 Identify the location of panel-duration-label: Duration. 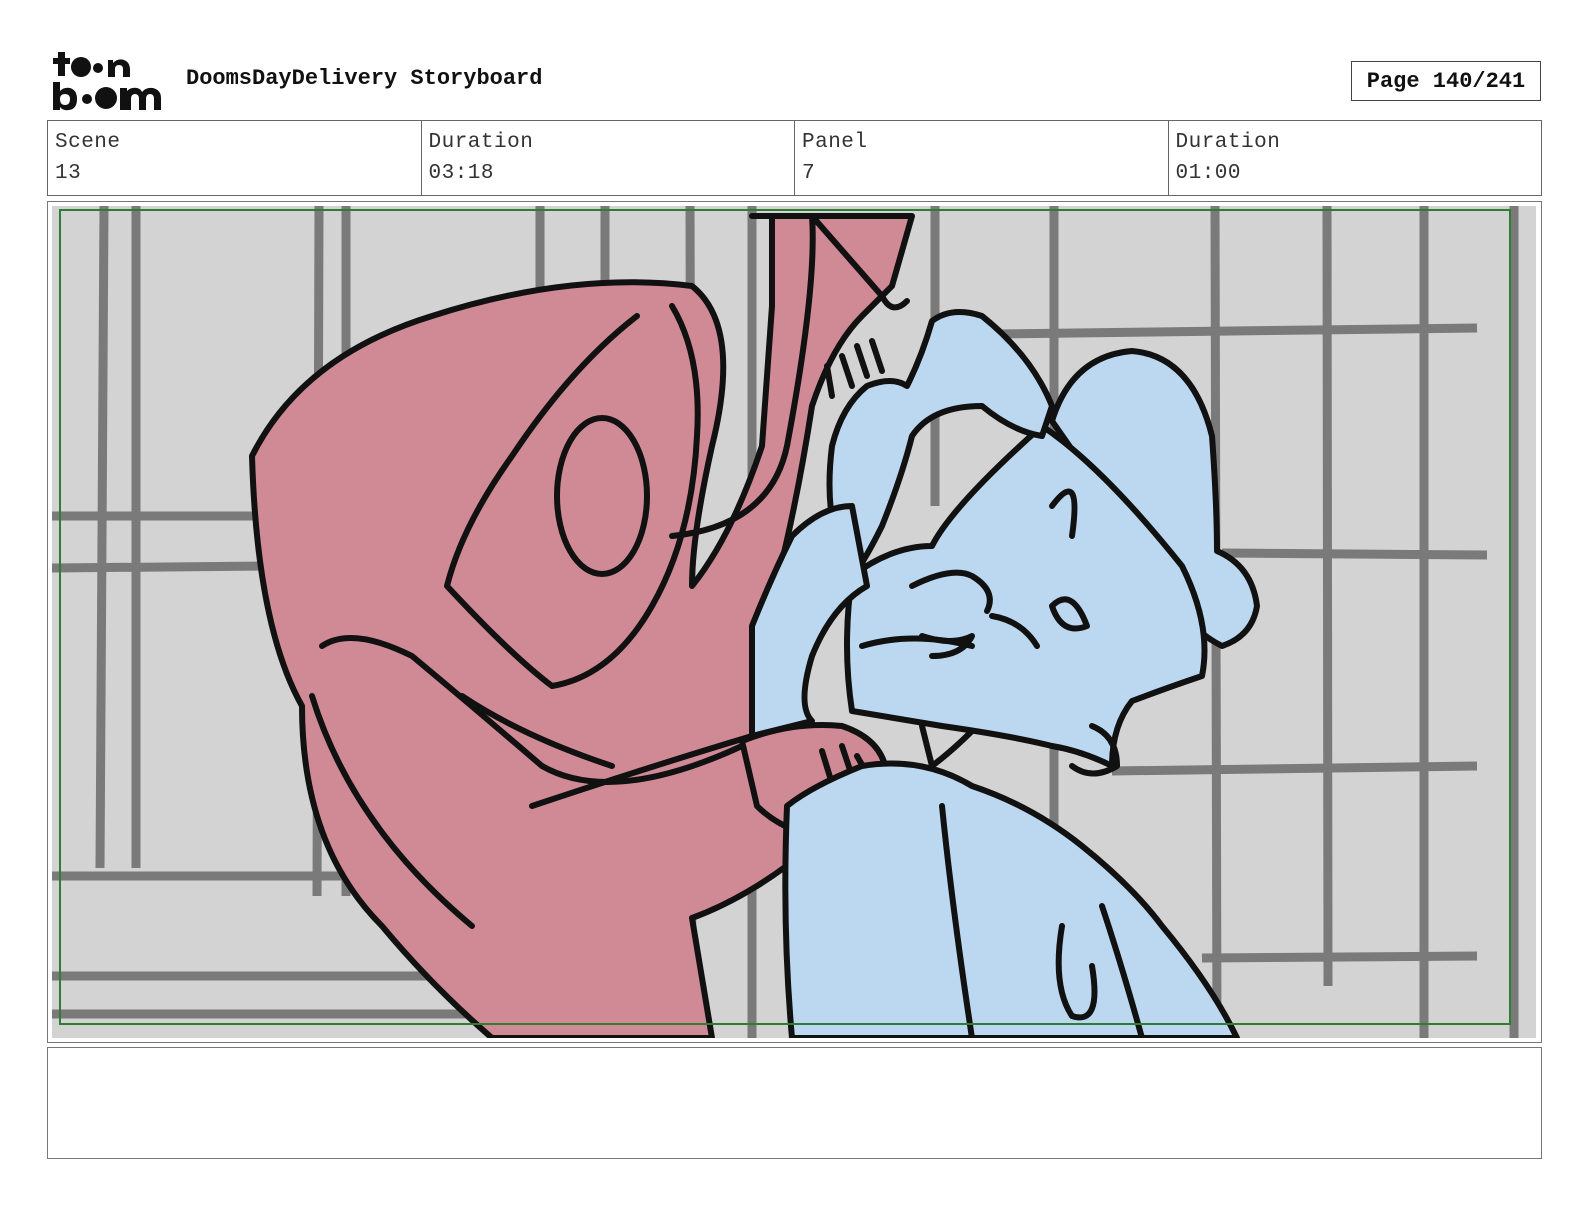
(1228, 142).